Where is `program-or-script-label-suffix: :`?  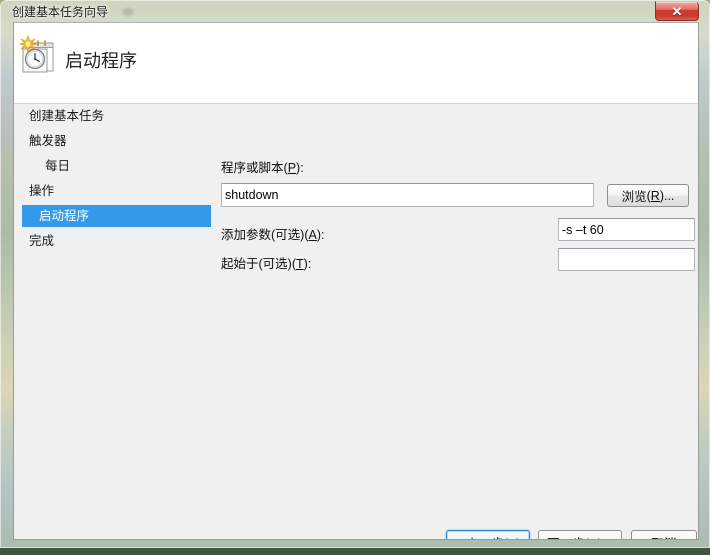 program-or-script-label-suffix: : is located at coordinates (302, 168).